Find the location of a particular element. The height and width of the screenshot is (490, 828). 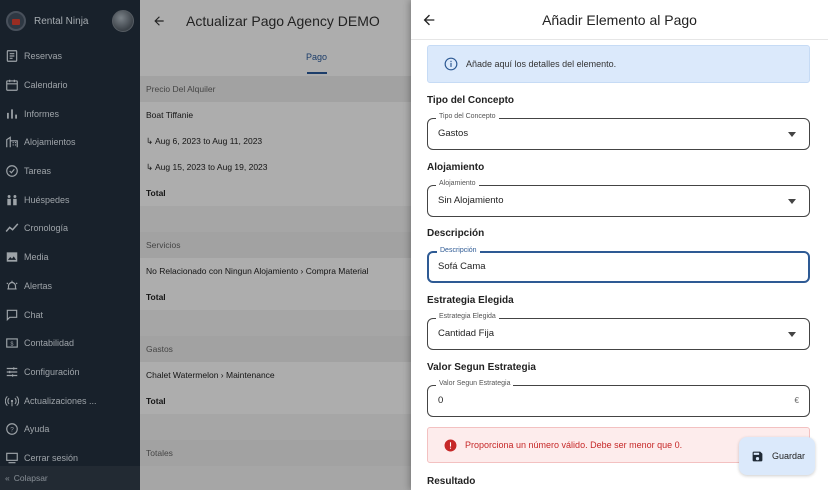

logout-icon is located at coordinates (12, 458).